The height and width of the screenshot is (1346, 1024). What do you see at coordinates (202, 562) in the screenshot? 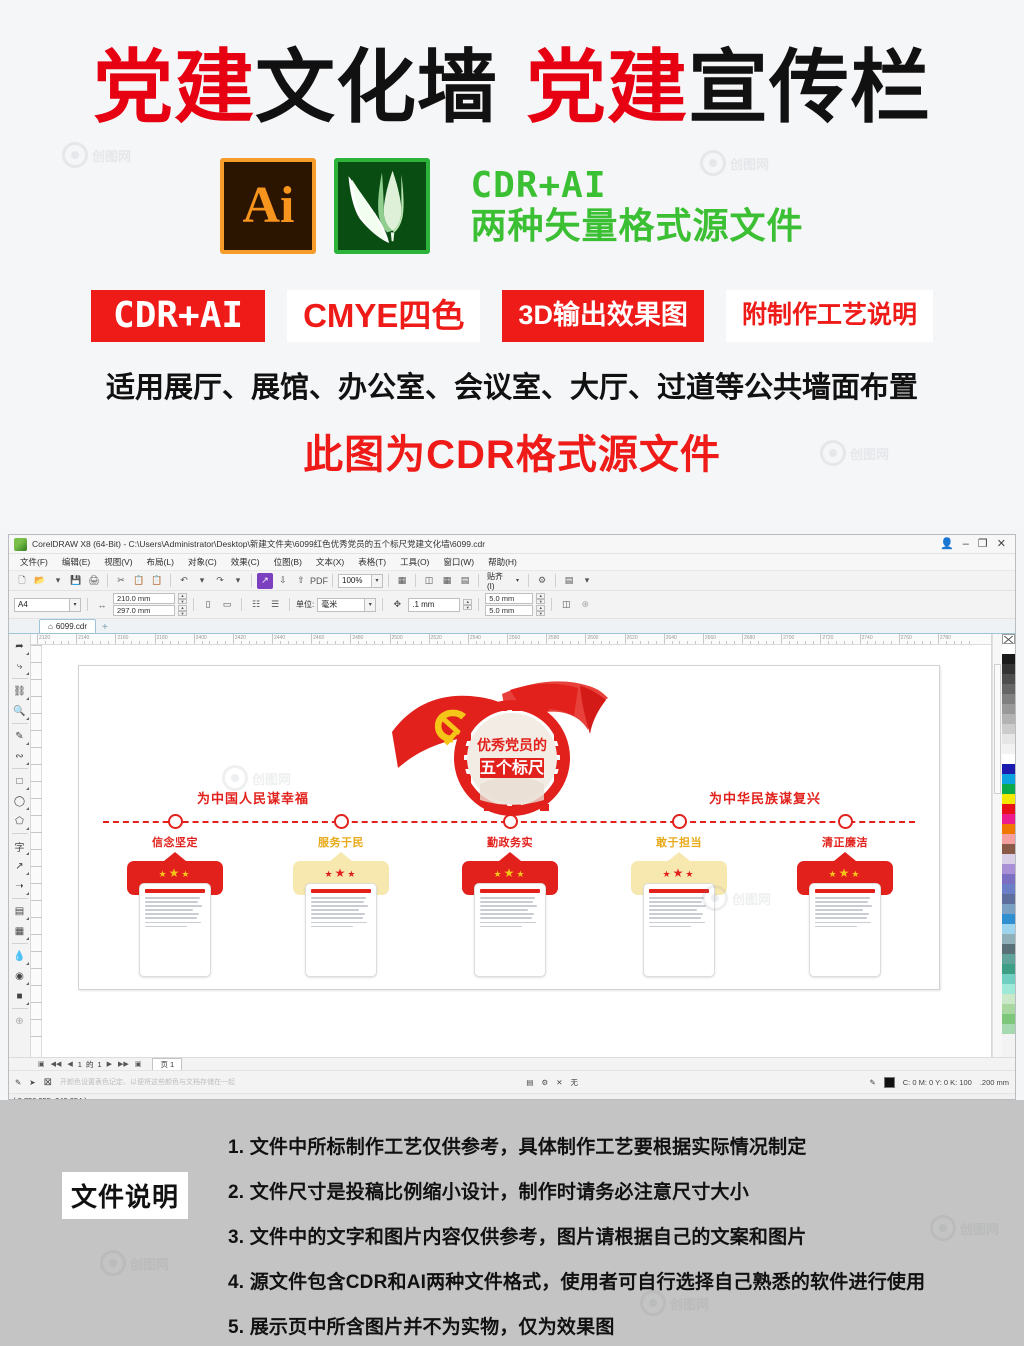
I see `menu-object: 对象(C)` at bounding box center [202, 562].